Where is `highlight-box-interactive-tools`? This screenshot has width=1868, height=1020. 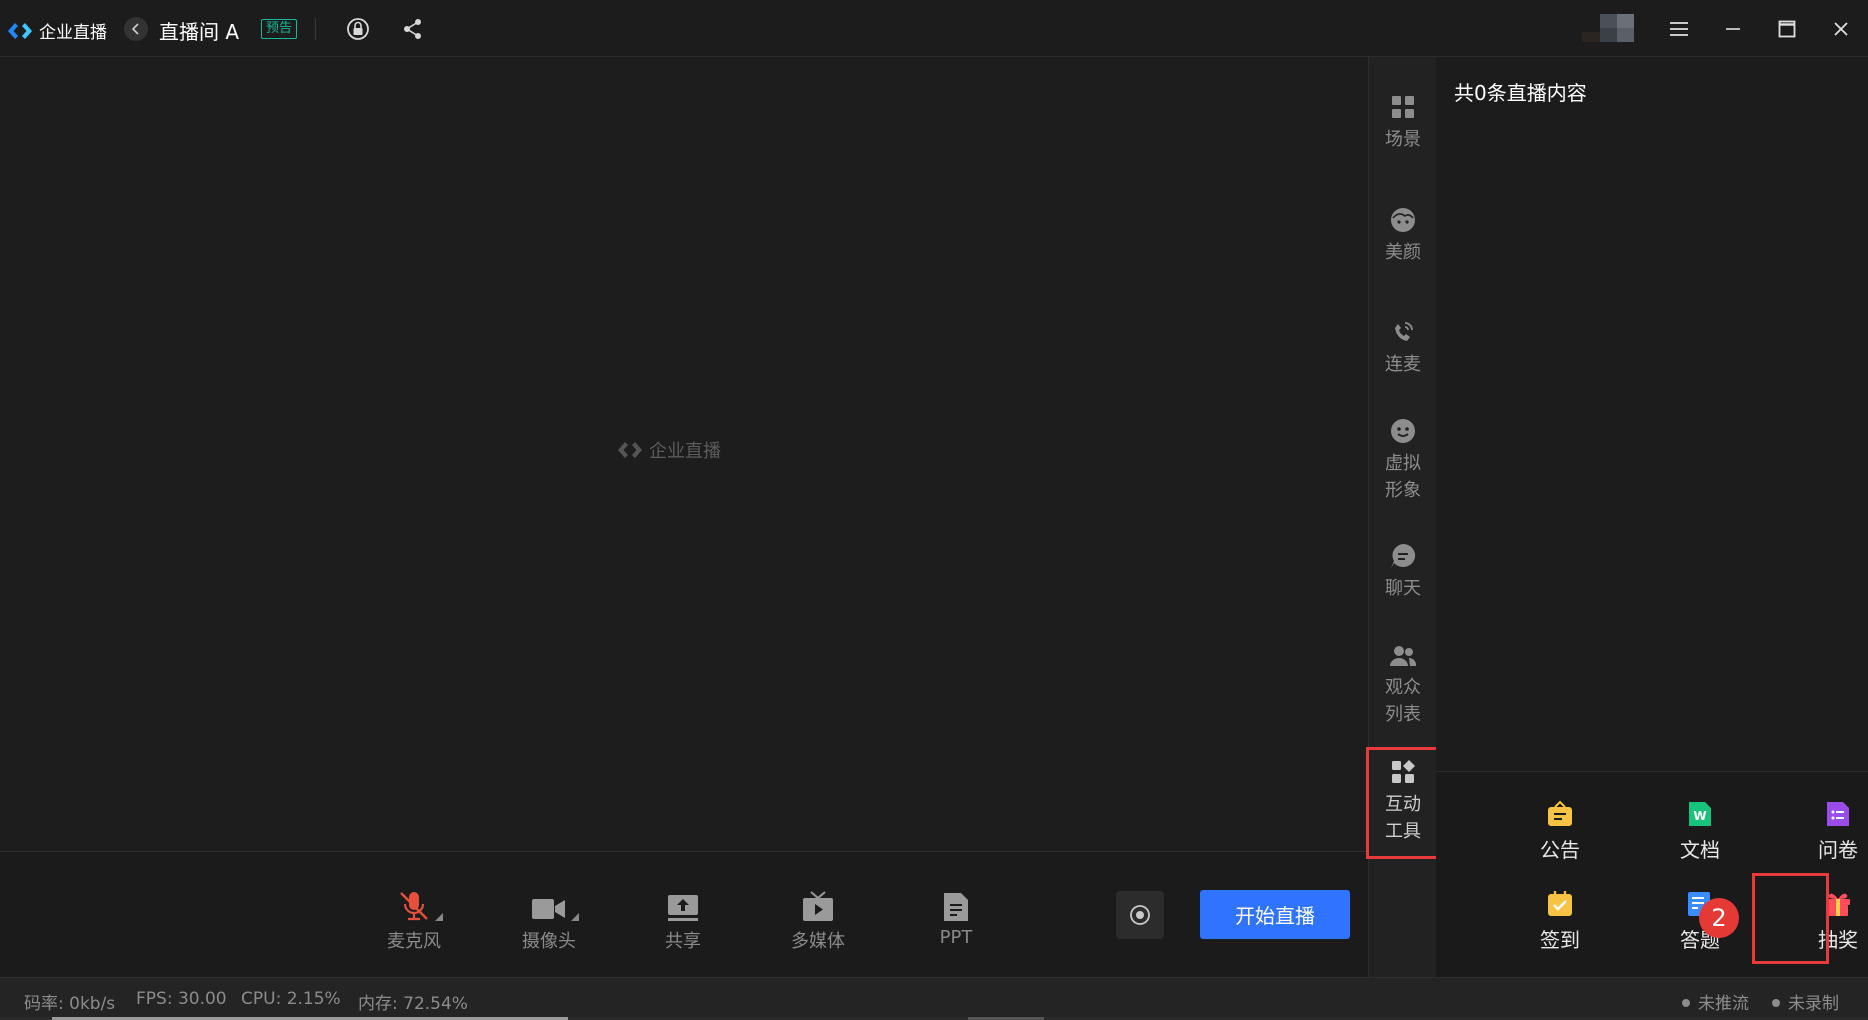 highlight-box-interactive-tools is located at coordinates (1403, 803).